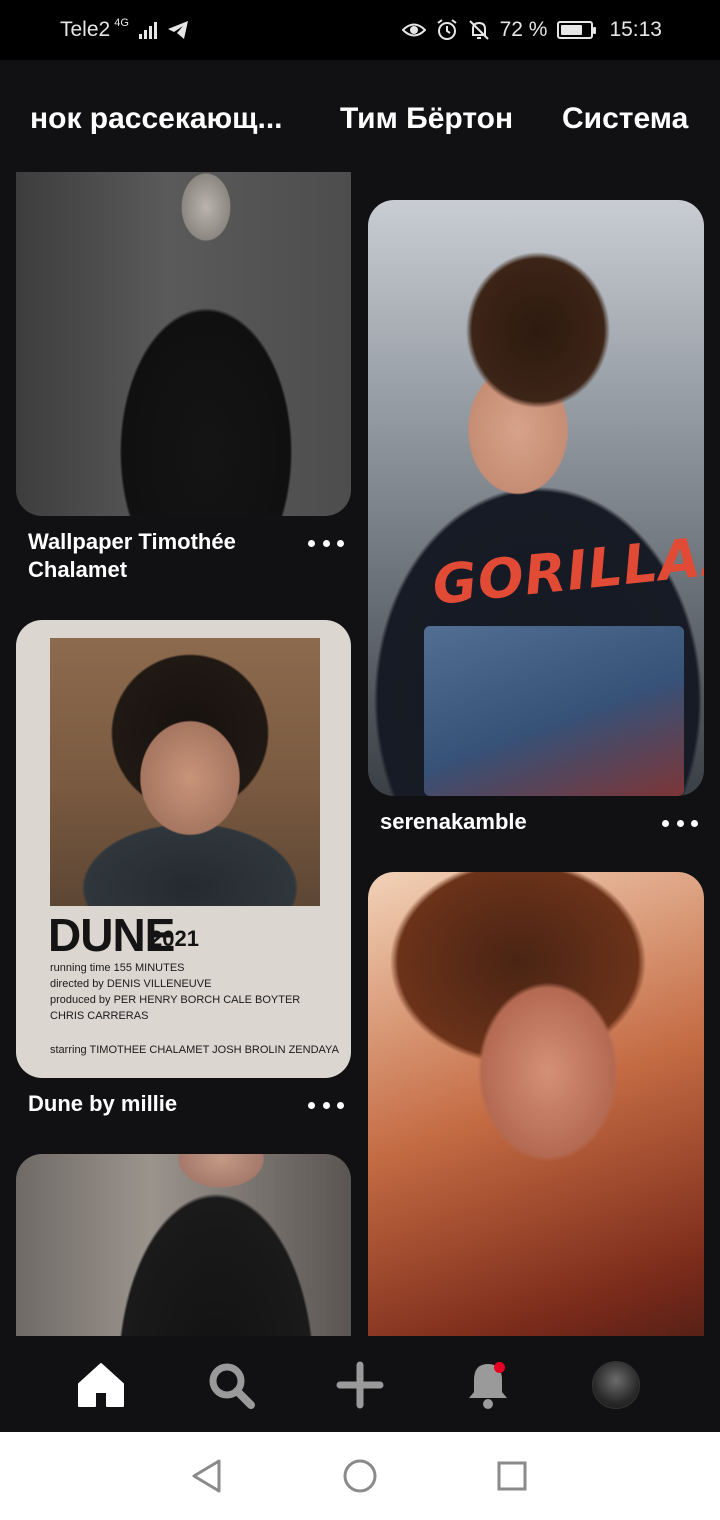  Describe the element at coordinates (85, 29) in the screenshot. I see `carrier-name: Tele2` at that location.